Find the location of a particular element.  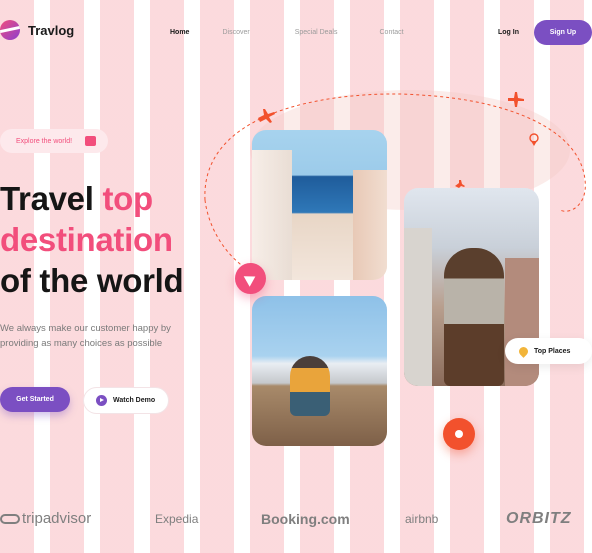

bag-icon is located at coordinates (90, 141).